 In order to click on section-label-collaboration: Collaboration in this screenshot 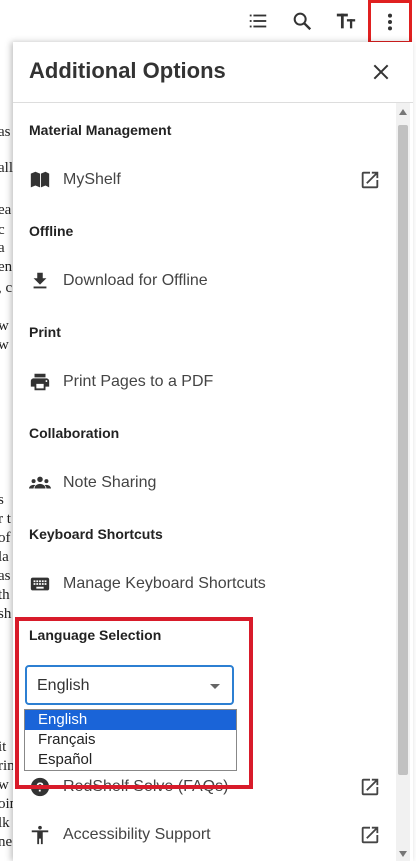, I will do `click(74, 433)`.